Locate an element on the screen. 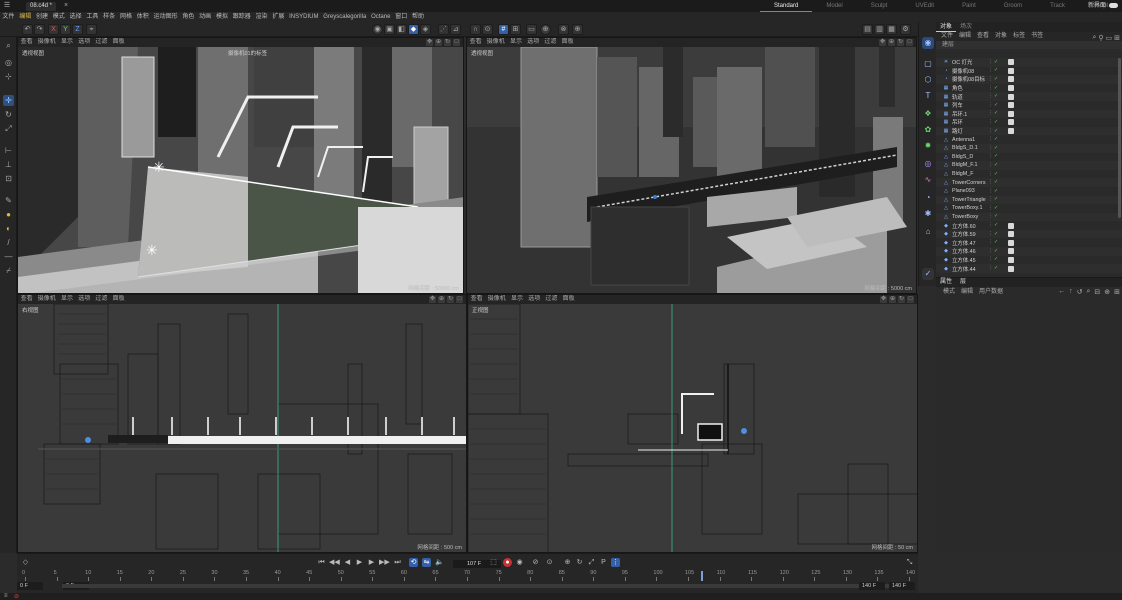 This screenshot has width=1122, height=600. attribute-tab: 层 is located at coordinates (963, 282).